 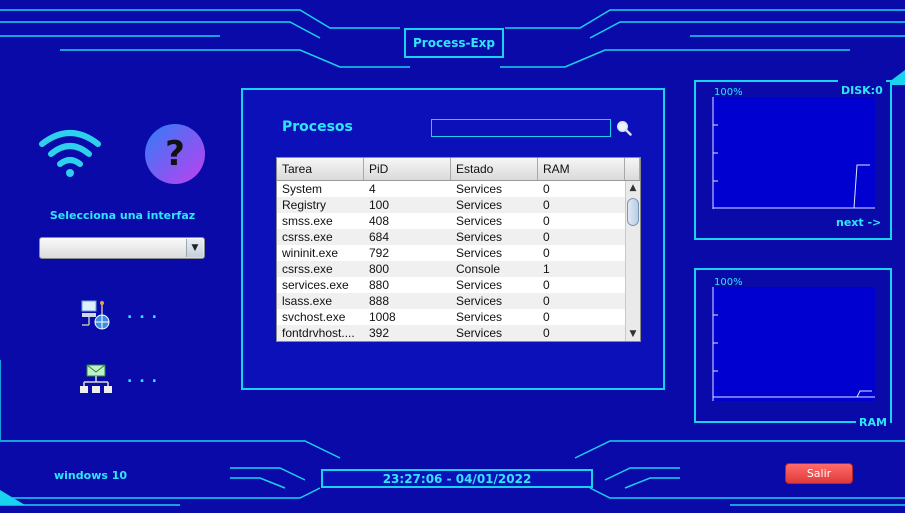 What do you see at coordinates (407, 169) in the screenshot?
I see `column-header-pid: PiD` at bounding box center [407, 169].